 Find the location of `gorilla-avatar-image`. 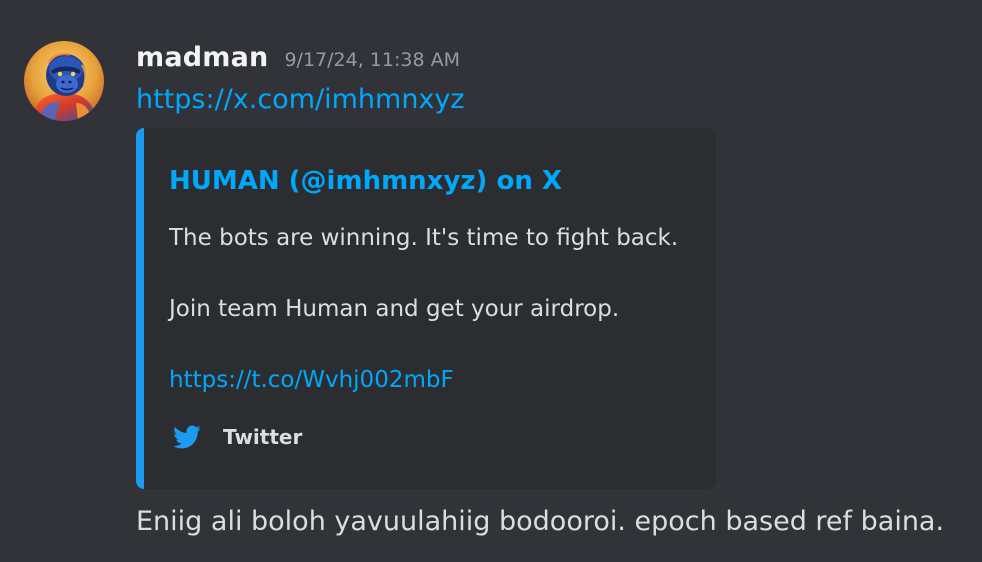

gorilla-avatar-image is located at coordinates (64, 81).